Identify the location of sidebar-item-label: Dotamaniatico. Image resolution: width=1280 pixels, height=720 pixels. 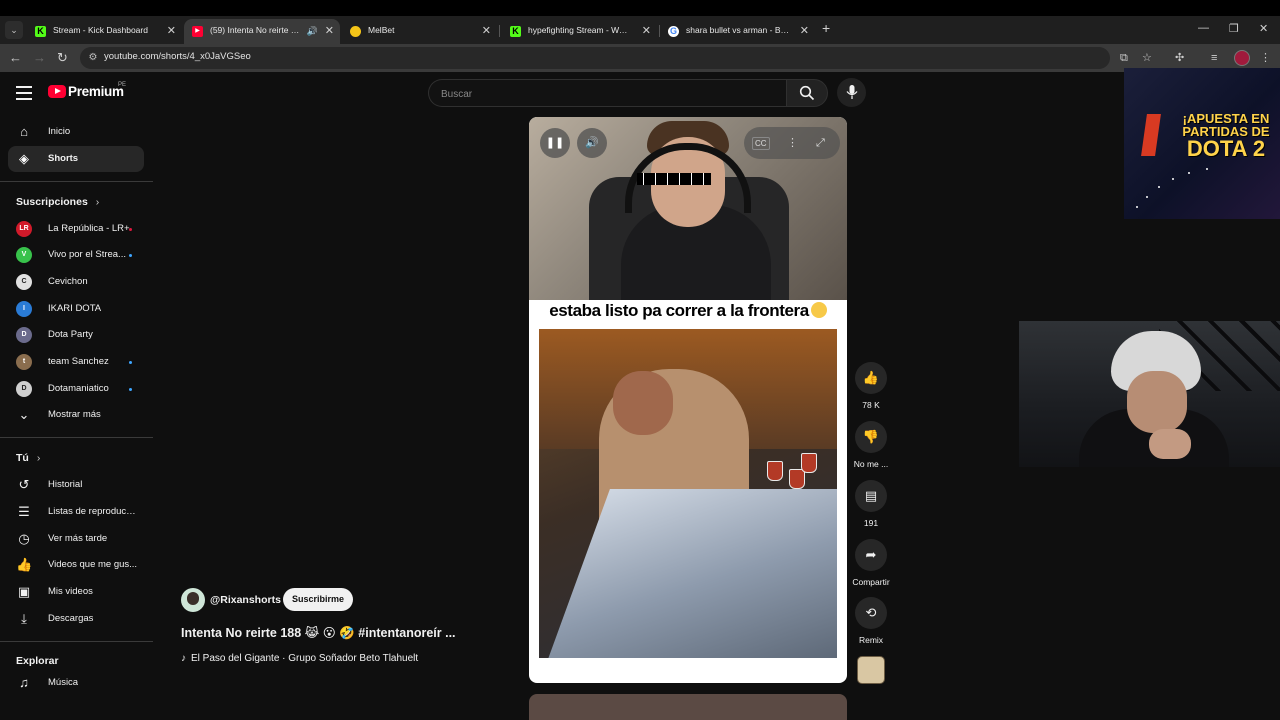
(78, 388).